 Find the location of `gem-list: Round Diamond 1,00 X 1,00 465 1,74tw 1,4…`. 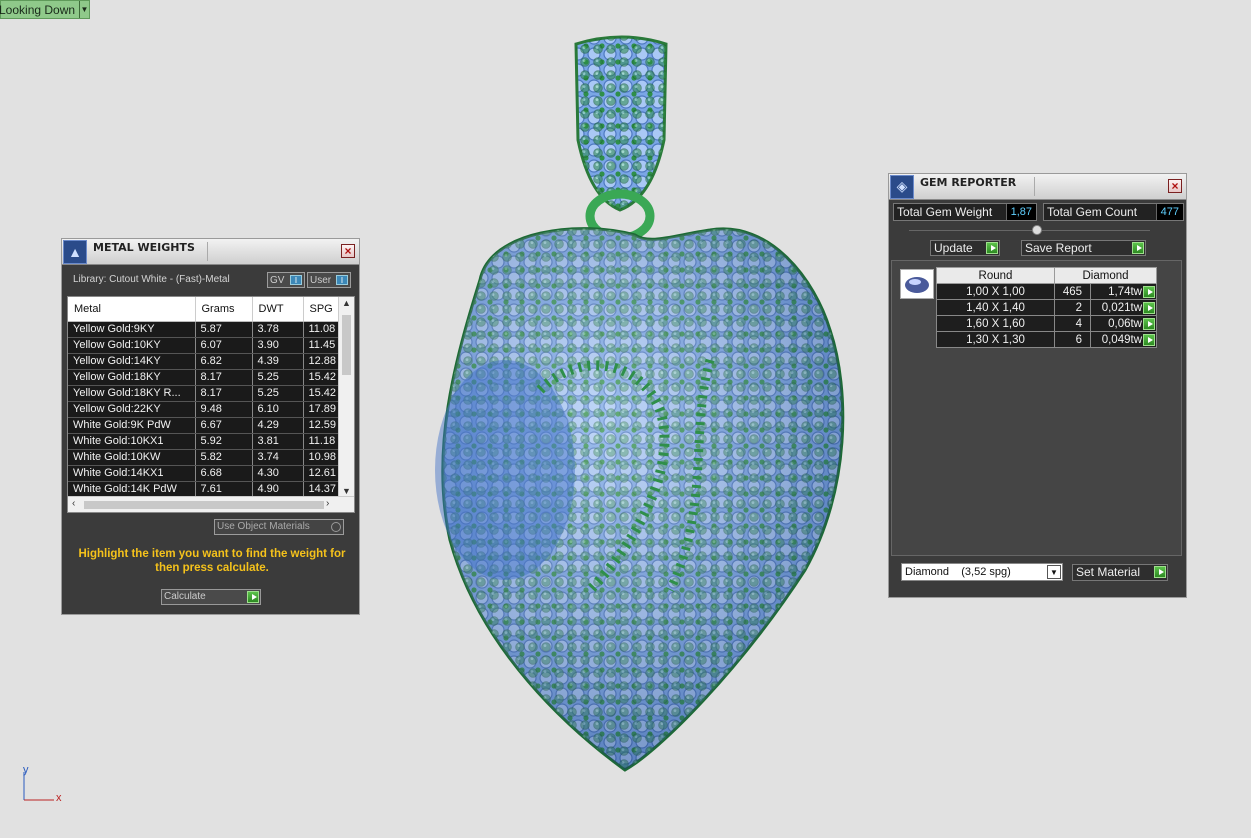

gem-list: Round Diamond 1,00 X 1,00 465 1,74tw 1,4… is located at coordinates (1036, 408).